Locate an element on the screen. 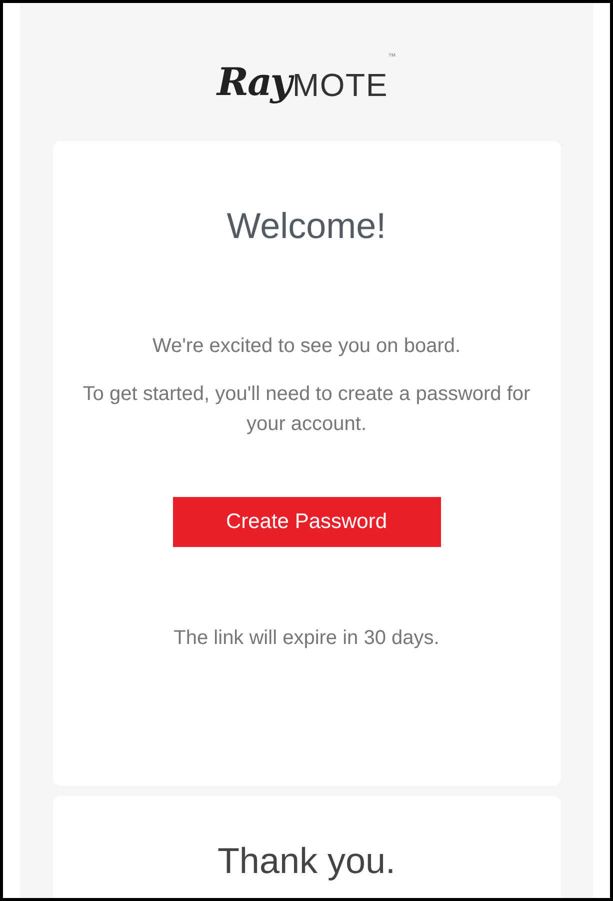  expiry-note: The link will expire in 30 days. is located at coordinates (307, 638).